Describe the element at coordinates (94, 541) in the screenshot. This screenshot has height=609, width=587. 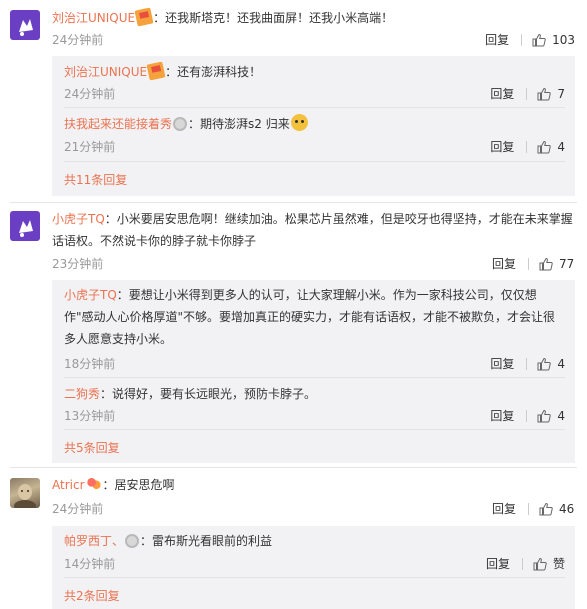
I see `reply-username: 帕罗西丁、` at that location.